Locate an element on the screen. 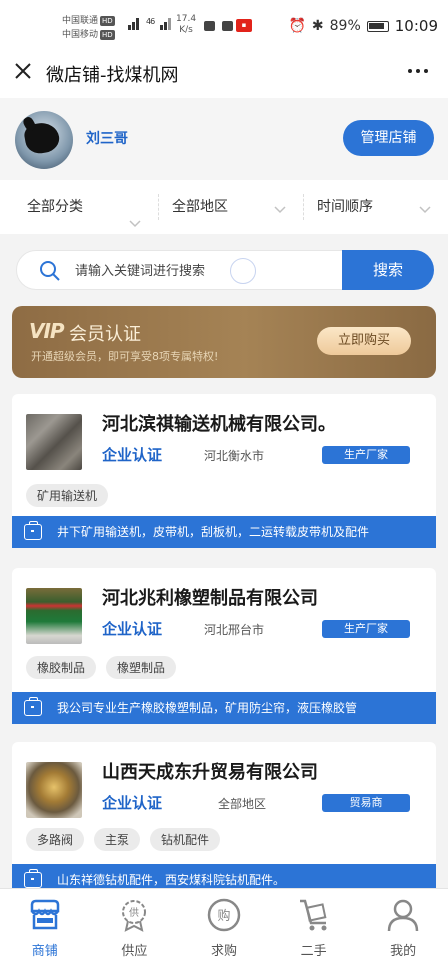 The height and width of the screenshot is (960, 448). username: 刘三哥 is located at coordinates (107, 139).